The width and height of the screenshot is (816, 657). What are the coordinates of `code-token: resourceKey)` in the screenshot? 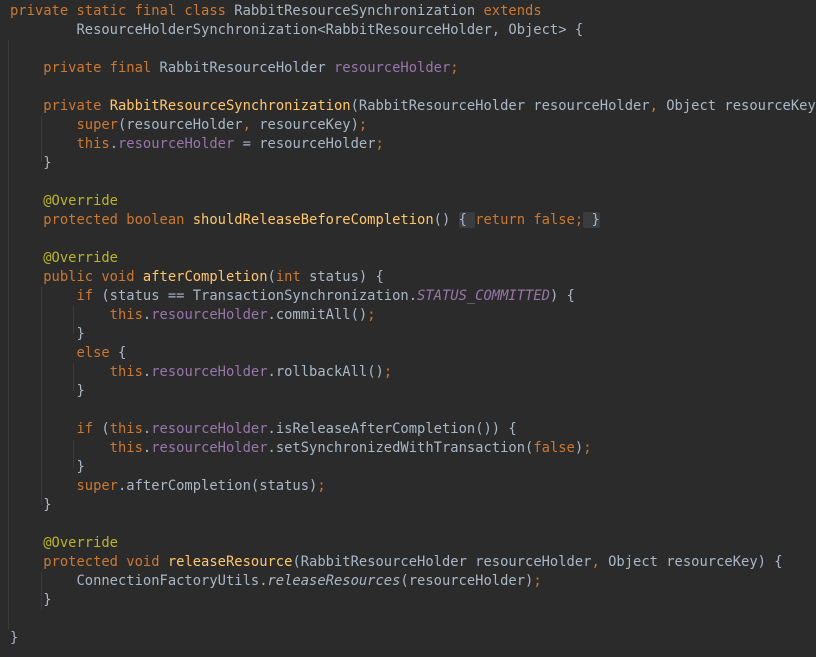 It's located at (309, 125).